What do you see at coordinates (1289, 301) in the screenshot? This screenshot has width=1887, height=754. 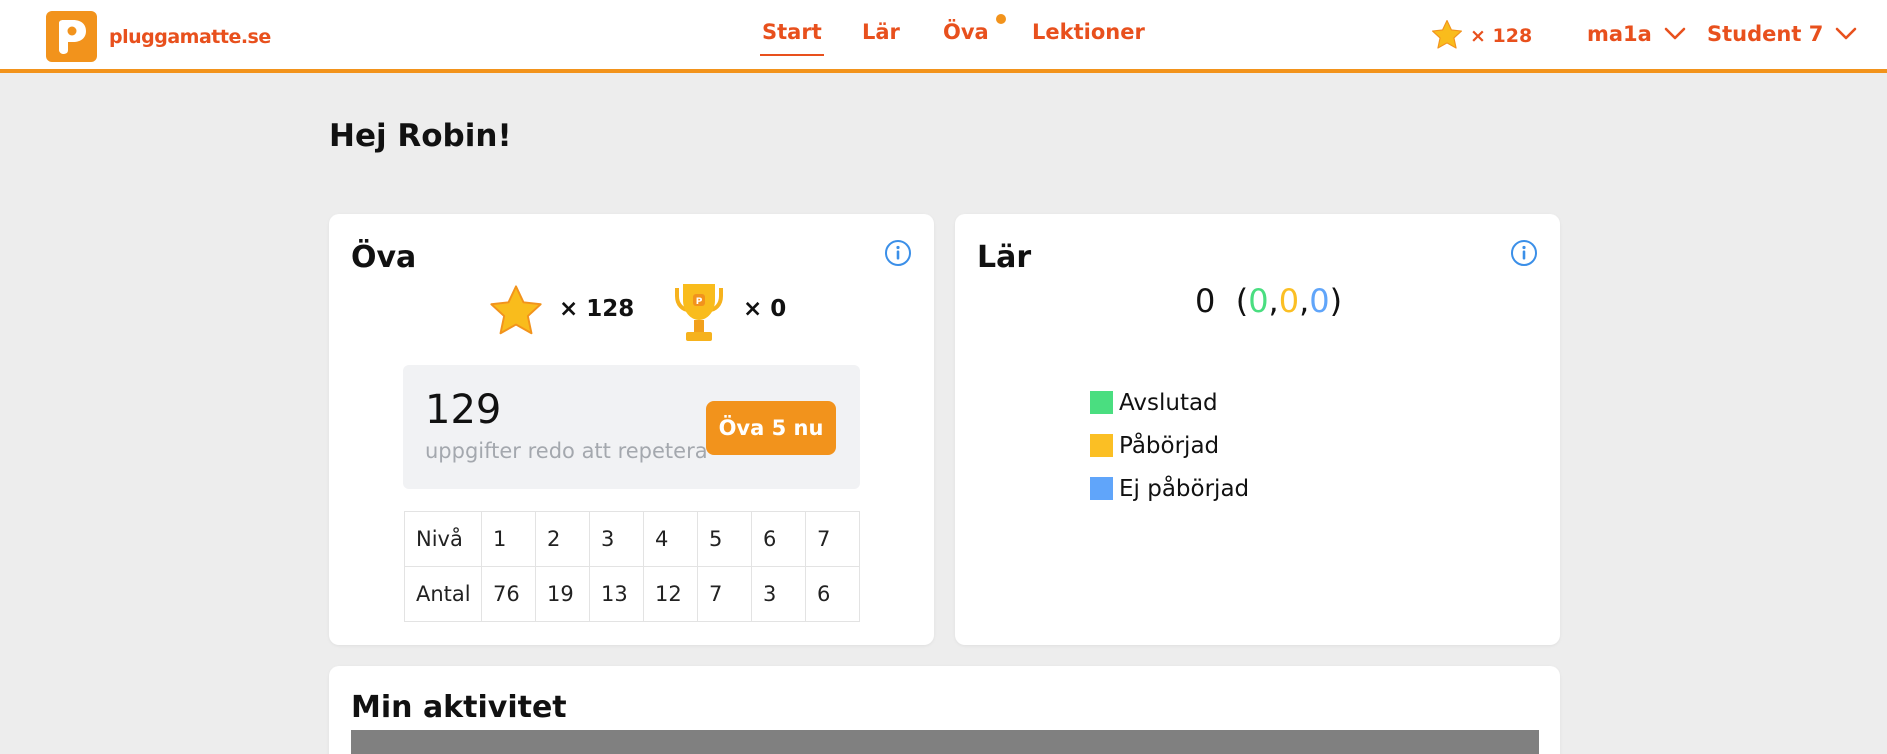 I see `lar-started: 0` at bounding box center [1289, 301].